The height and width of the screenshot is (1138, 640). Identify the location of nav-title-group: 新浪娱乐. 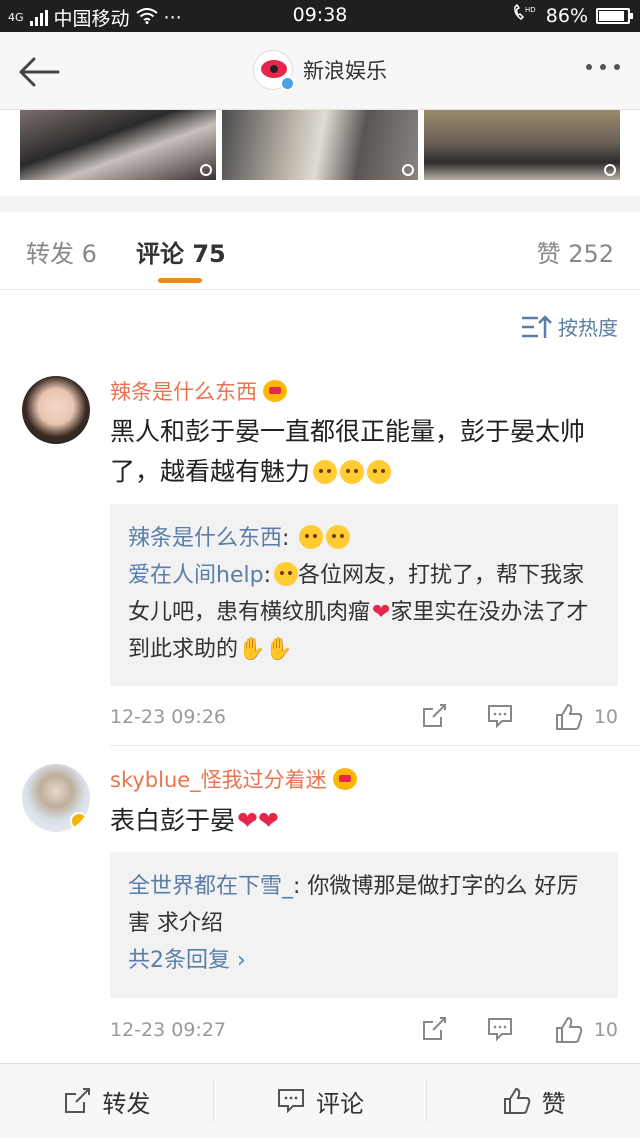
(320, 70).